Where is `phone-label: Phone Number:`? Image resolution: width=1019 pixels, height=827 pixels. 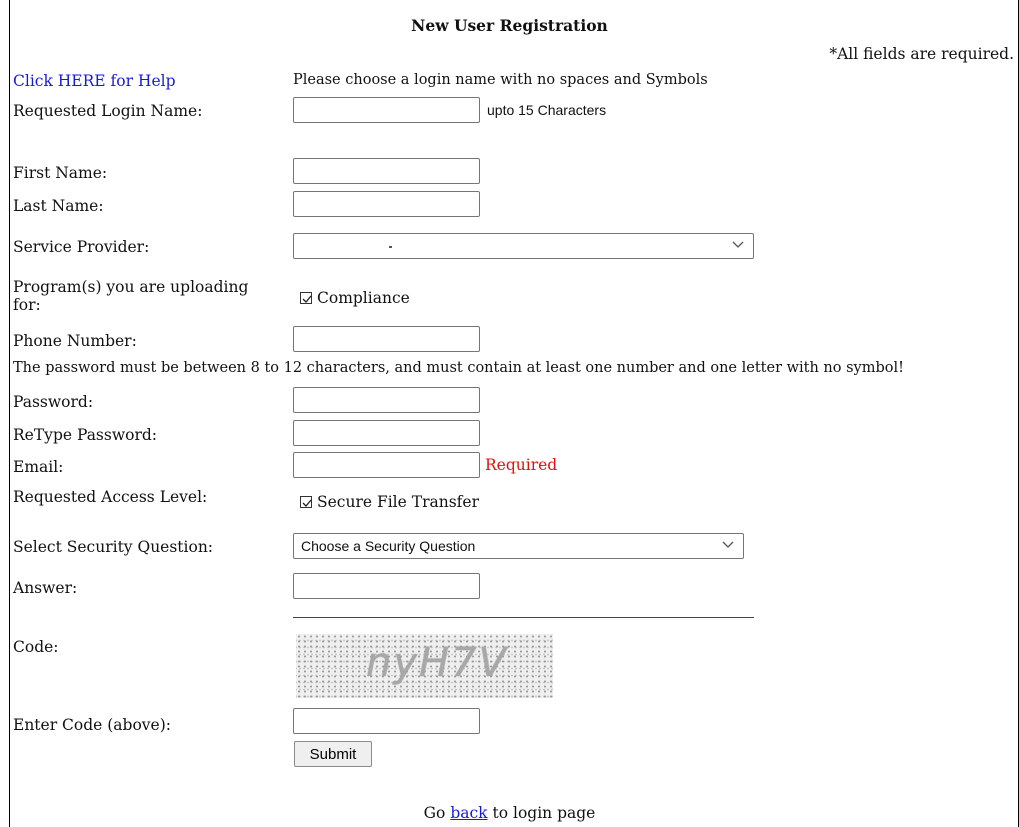 phone-label: Phone Number: is located at coordinates (75, 341).